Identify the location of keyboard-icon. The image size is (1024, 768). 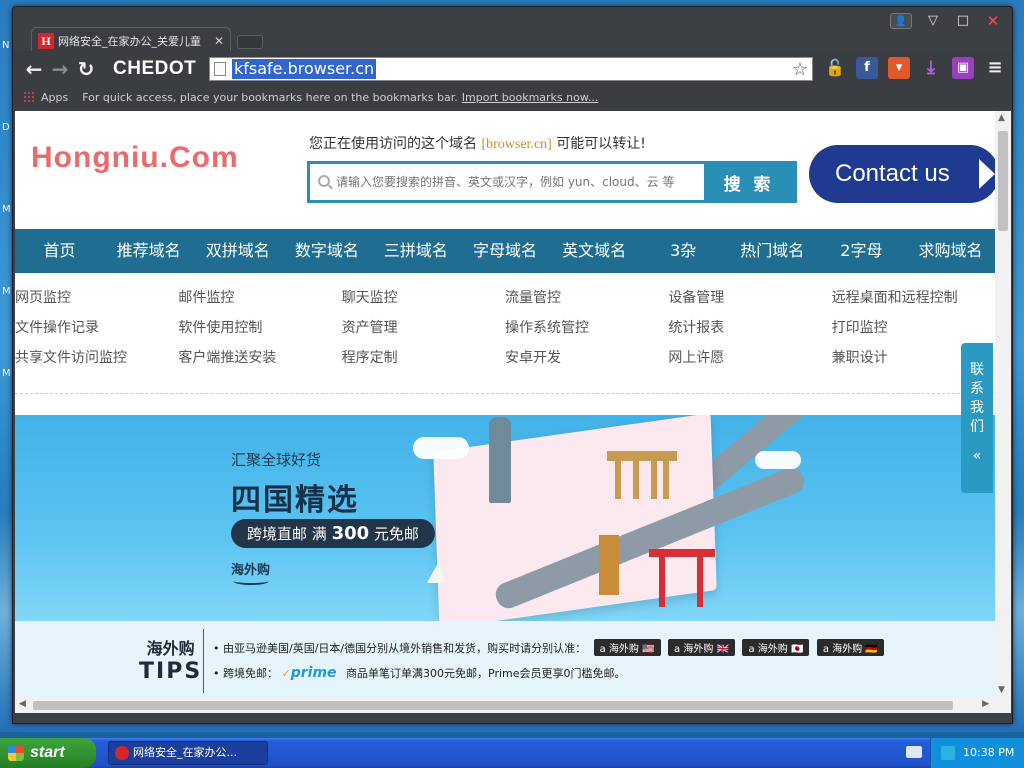
(914, 752).